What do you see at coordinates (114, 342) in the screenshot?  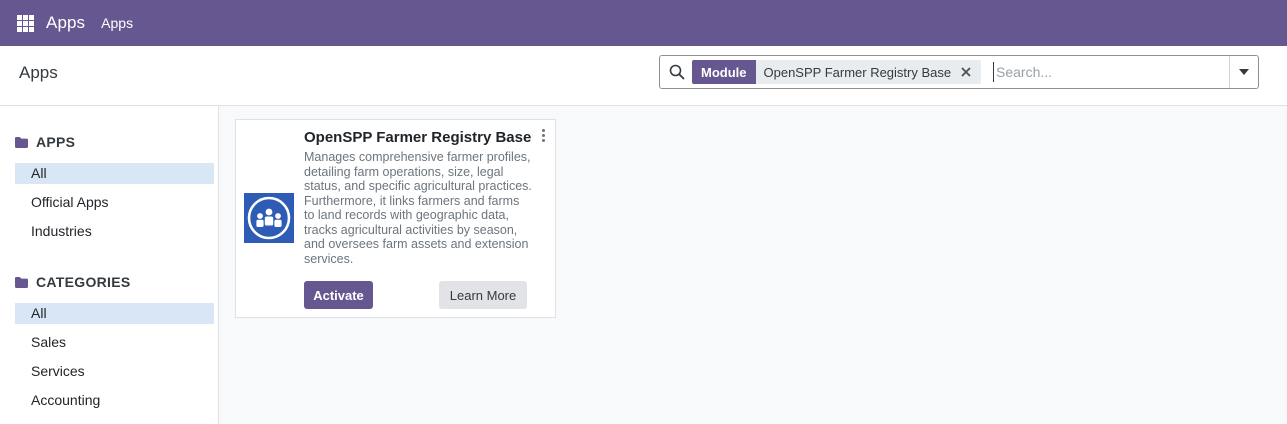 I see `sidebar-item-sales: Sales` at bounding box center [114, 342].